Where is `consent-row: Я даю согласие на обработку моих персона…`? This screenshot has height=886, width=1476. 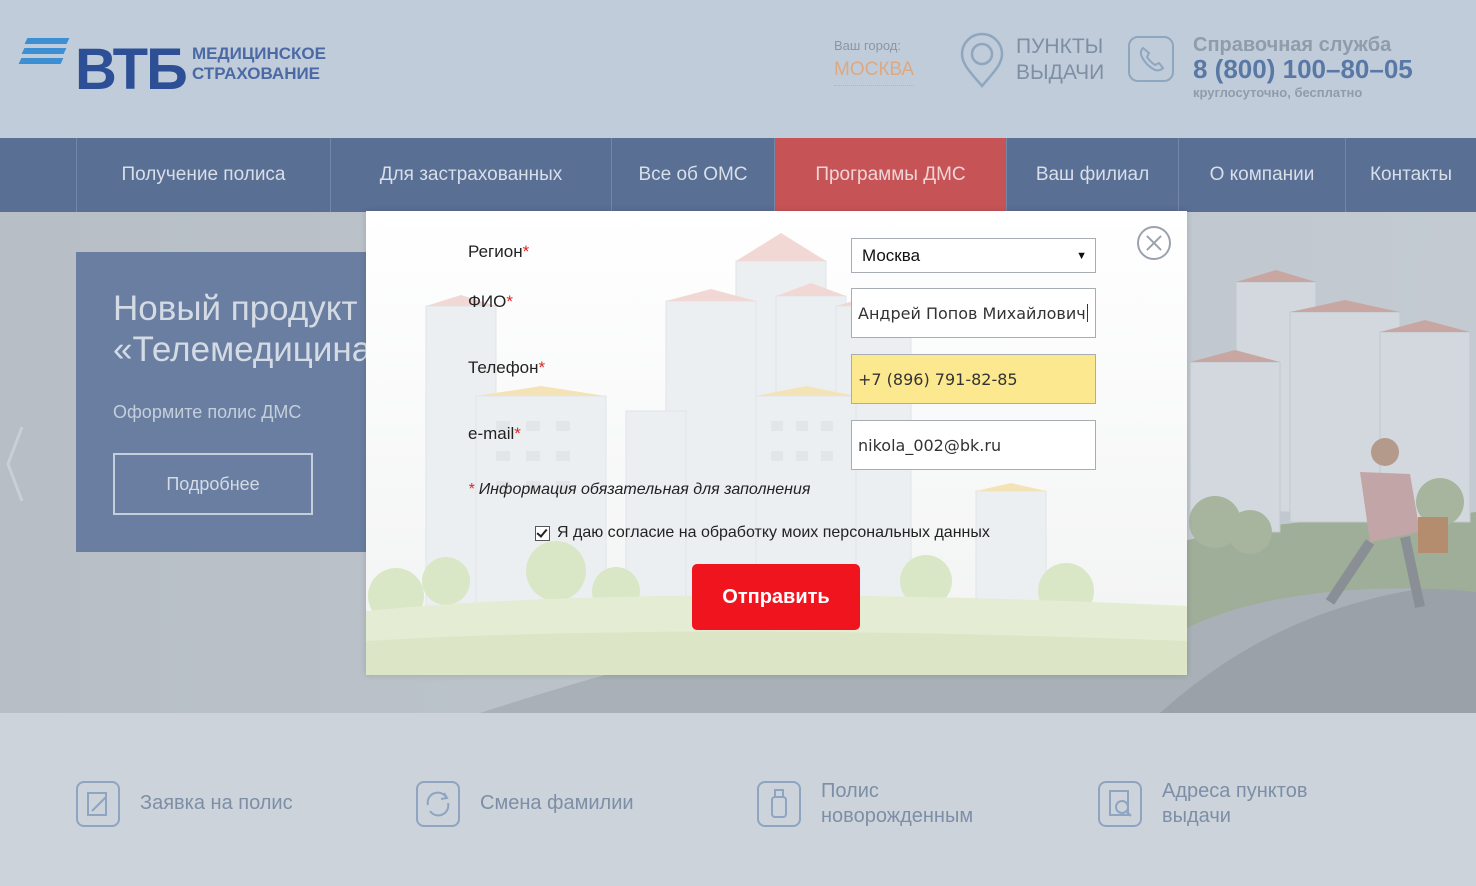 consent-row: Я даю согласие на обработку моих персона… is located at coordinates (762, 533).